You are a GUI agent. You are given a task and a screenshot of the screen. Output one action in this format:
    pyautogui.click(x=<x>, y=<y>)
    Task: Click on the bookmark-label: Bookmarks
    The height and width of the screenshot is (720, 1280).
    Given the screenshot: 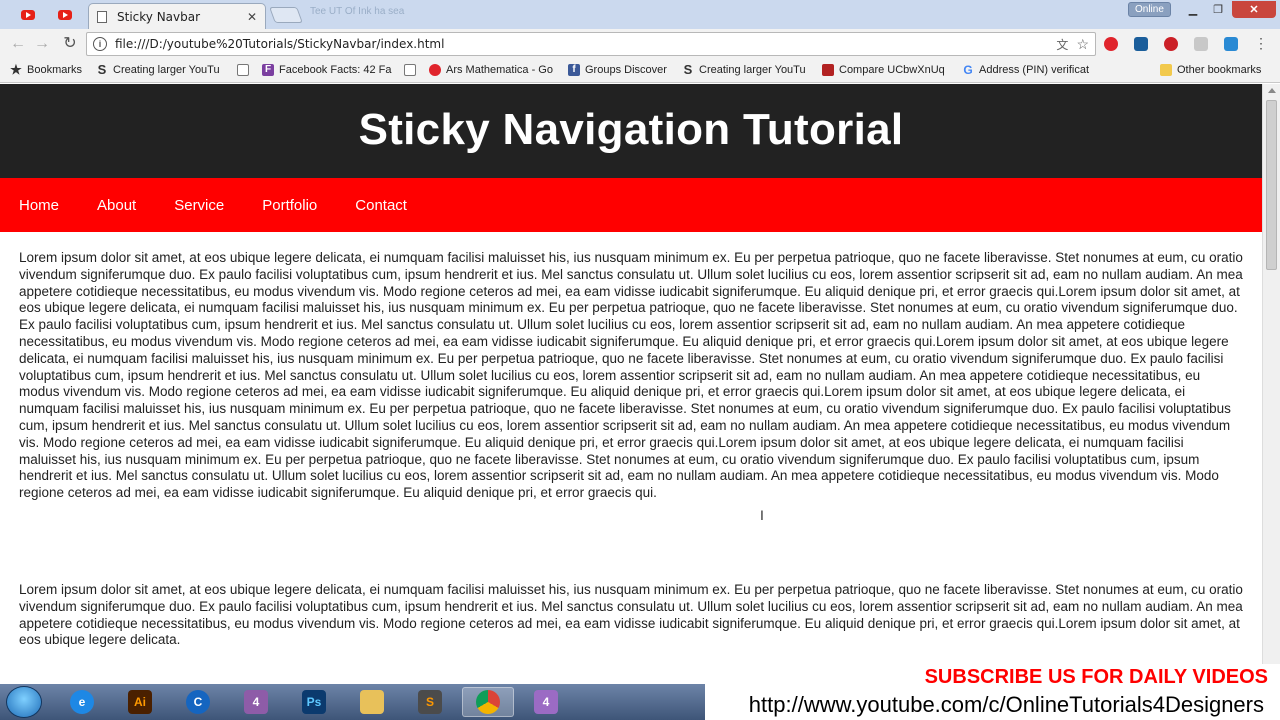 What is the action you would take?
    pyautogui.click(x=55, y=70)
    